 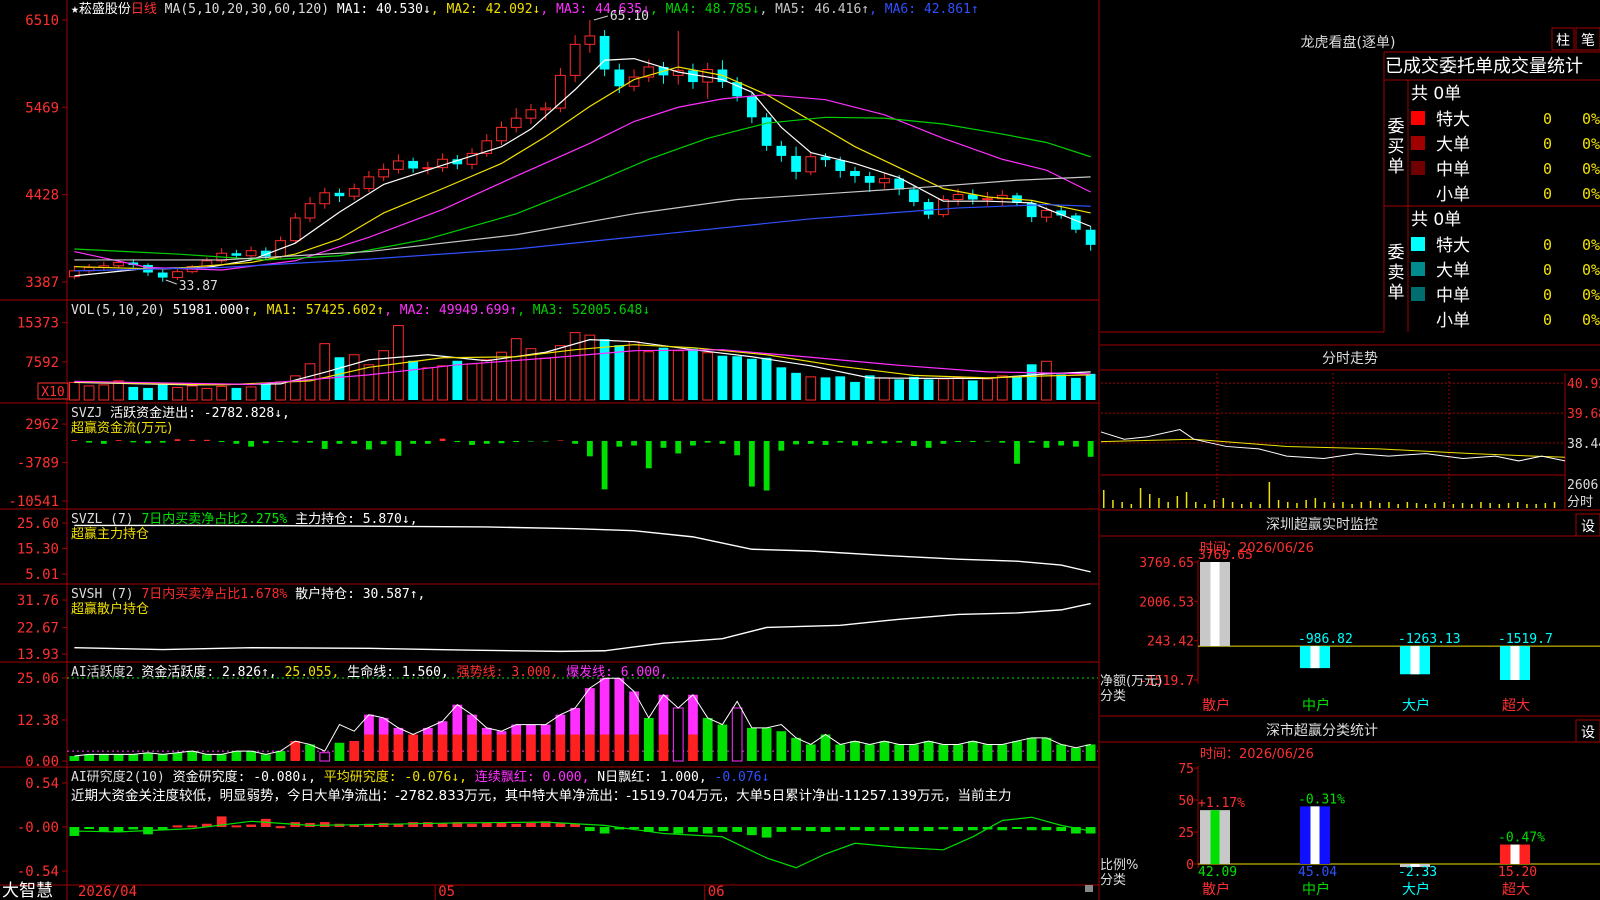 I want to click on lhb-sell-row-name: 小单, so click(x=1453, y=321).